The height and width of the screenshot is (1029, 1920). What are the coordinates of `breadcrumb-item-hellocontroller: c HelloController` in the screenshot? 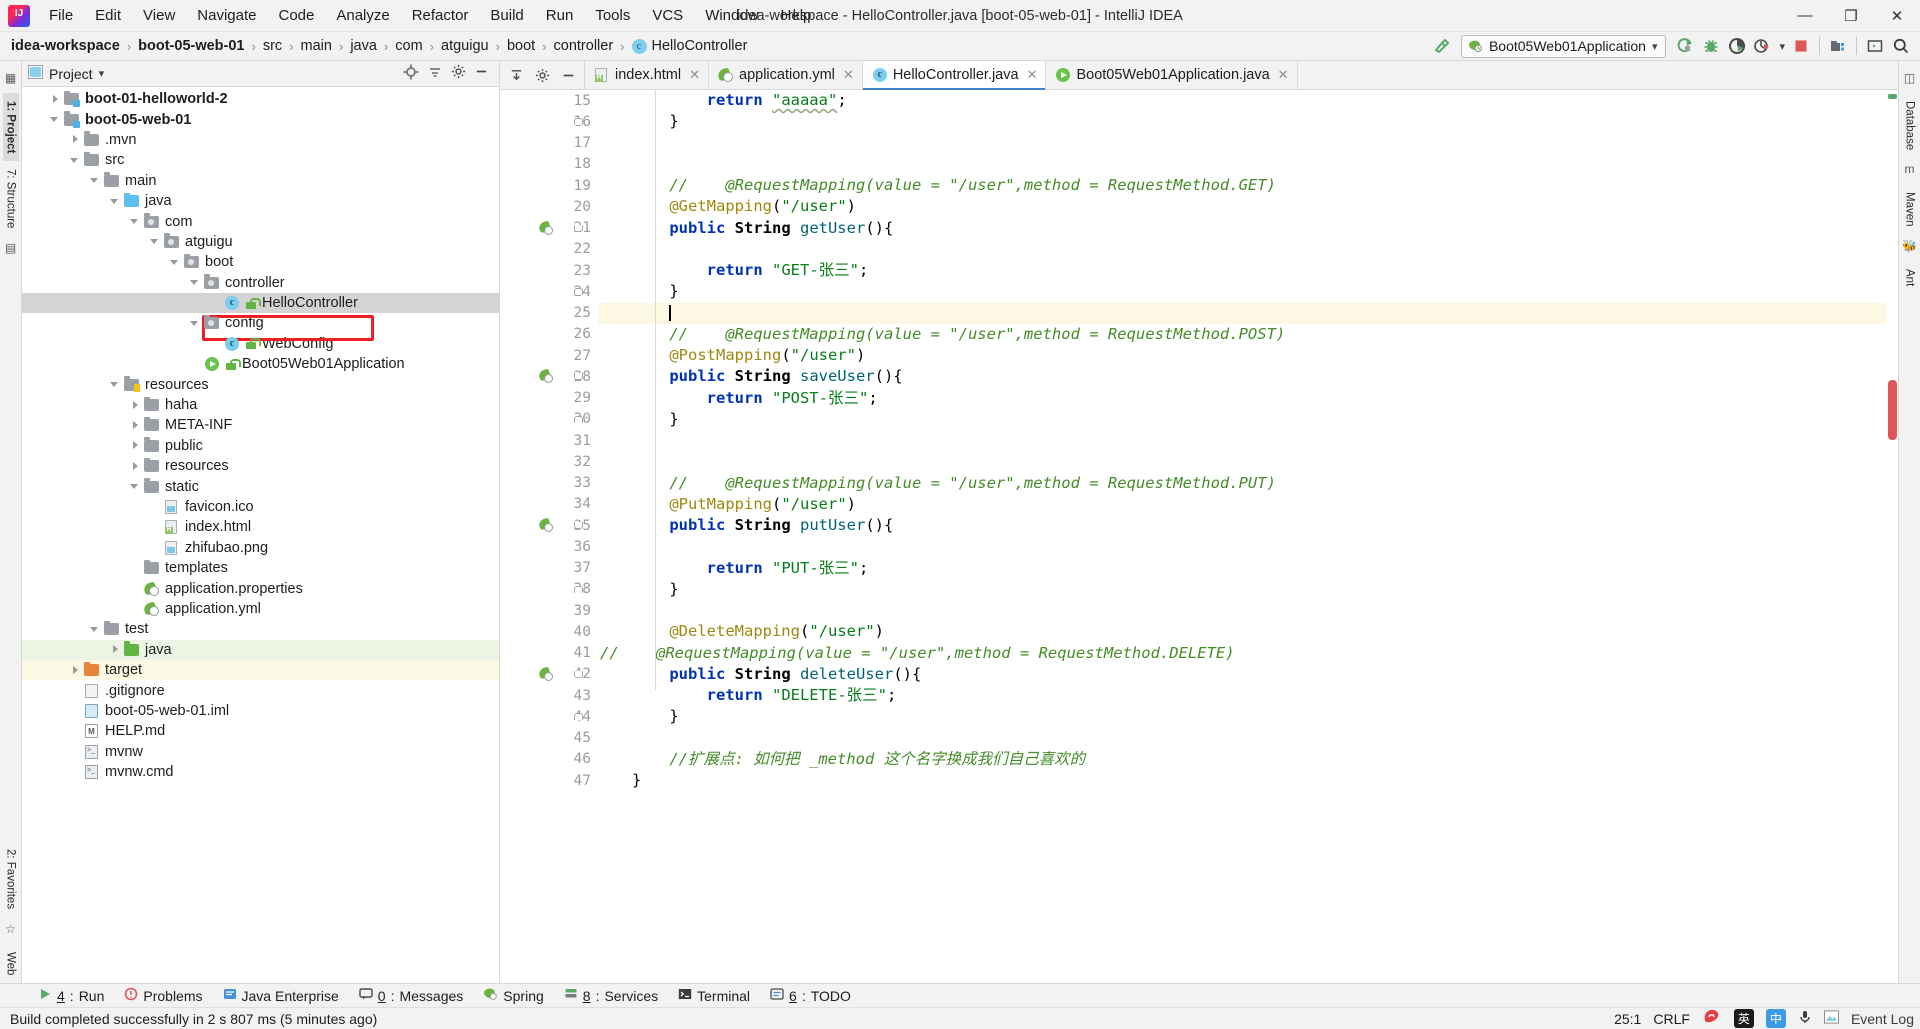 It's located at (690, 46).